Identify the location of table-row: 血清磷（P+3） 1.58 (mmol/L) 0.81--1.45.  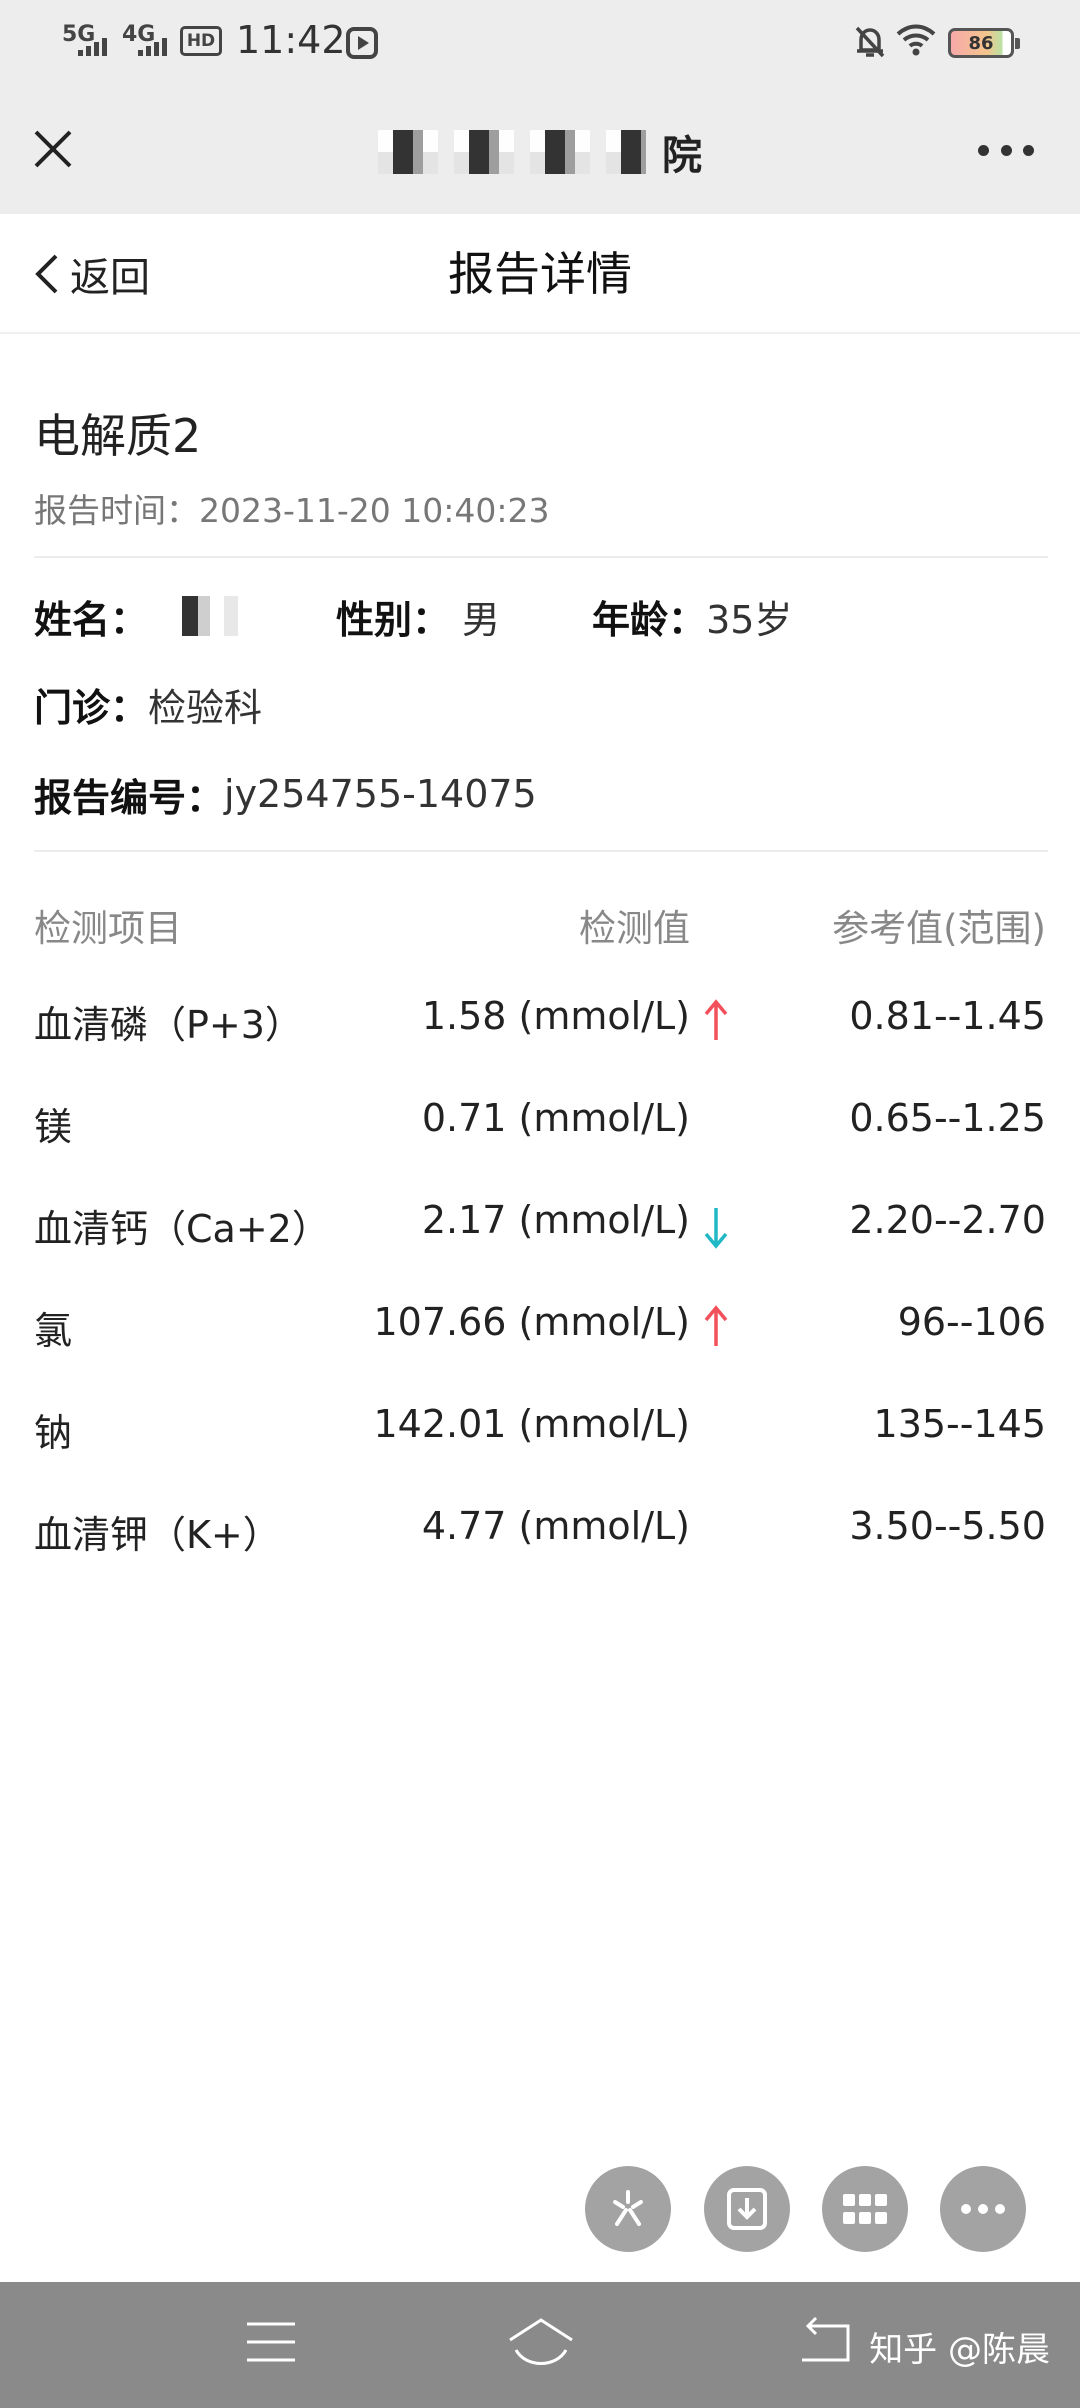
(540, 1022).